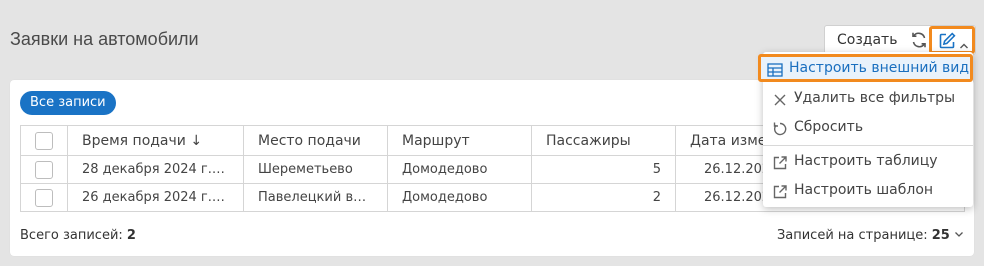  What do you see at coordinates (775, 68) in the screenshot?
I see `table-layout-icon` at bounding box center [775, 68].